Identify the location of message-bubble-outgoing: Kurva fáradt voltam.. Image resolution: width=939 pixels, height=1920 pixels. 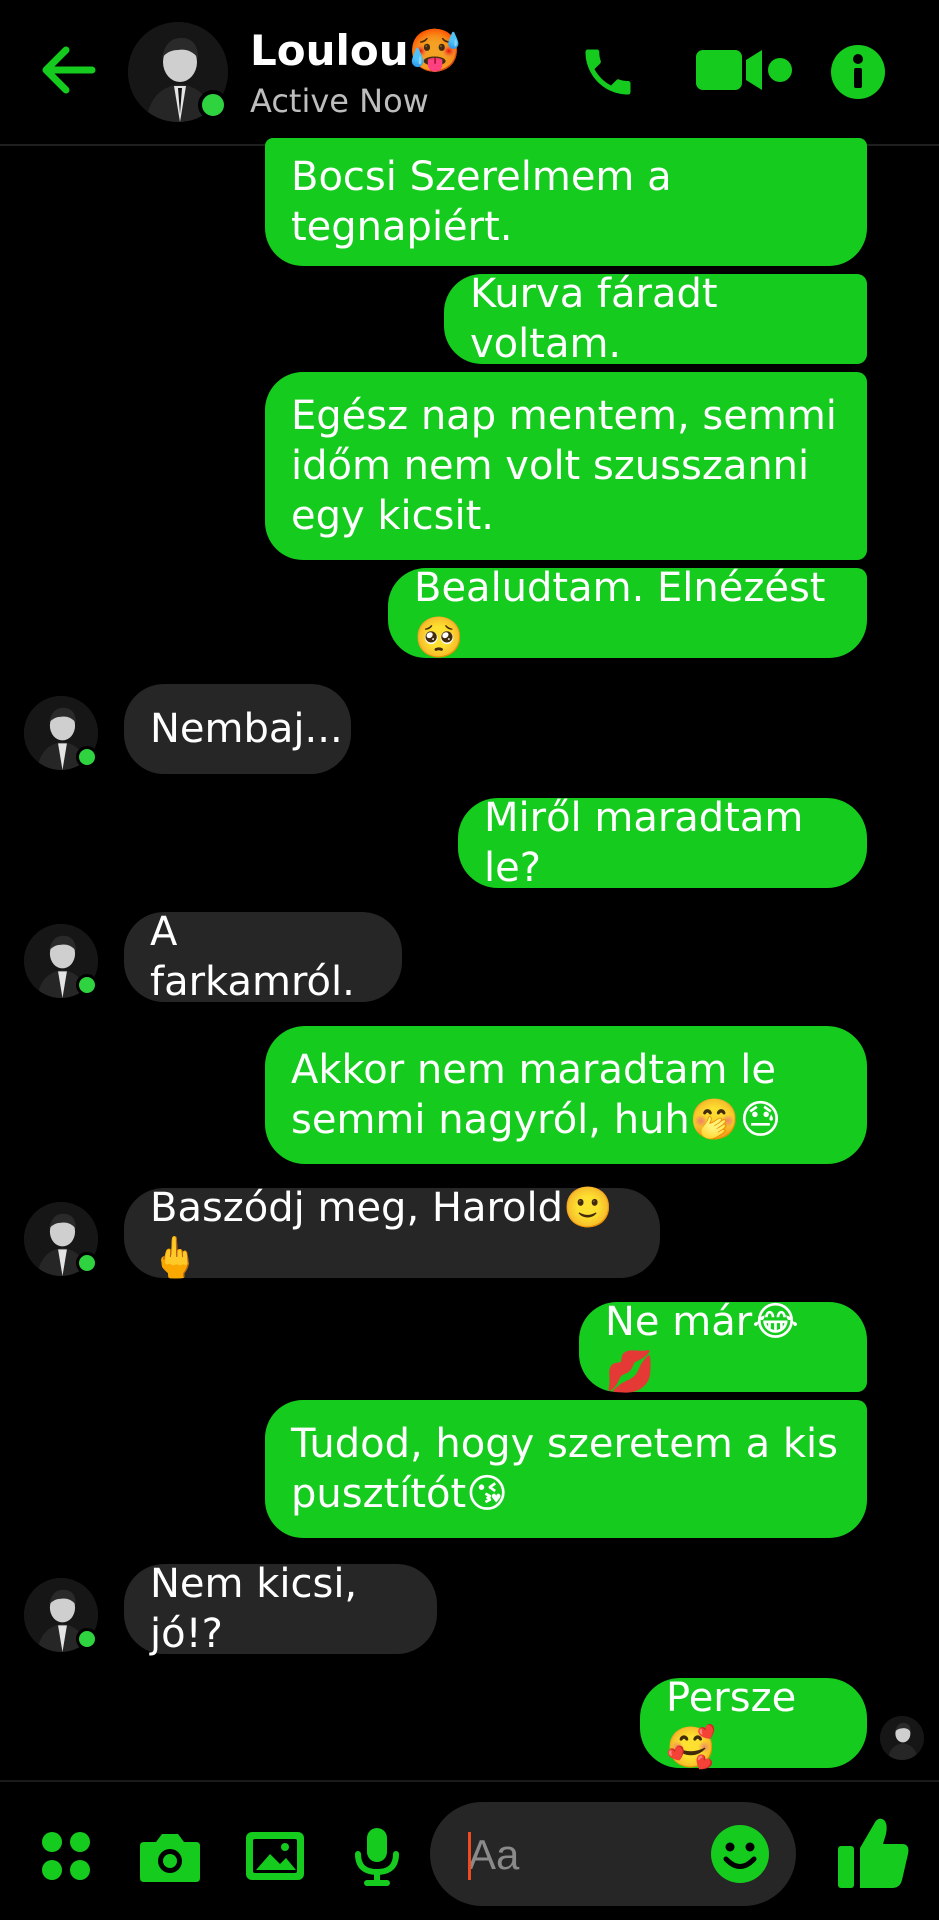
(655, 319).